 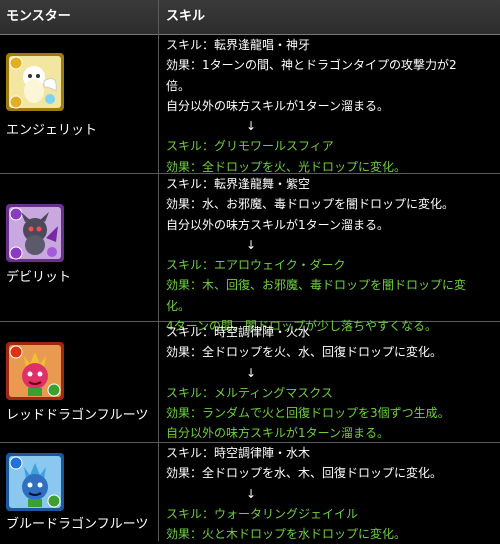 I want to click on skill-line-evolved: 効果：火と木ドロップを水ドロップに変化。, so click(x=286, y=534).